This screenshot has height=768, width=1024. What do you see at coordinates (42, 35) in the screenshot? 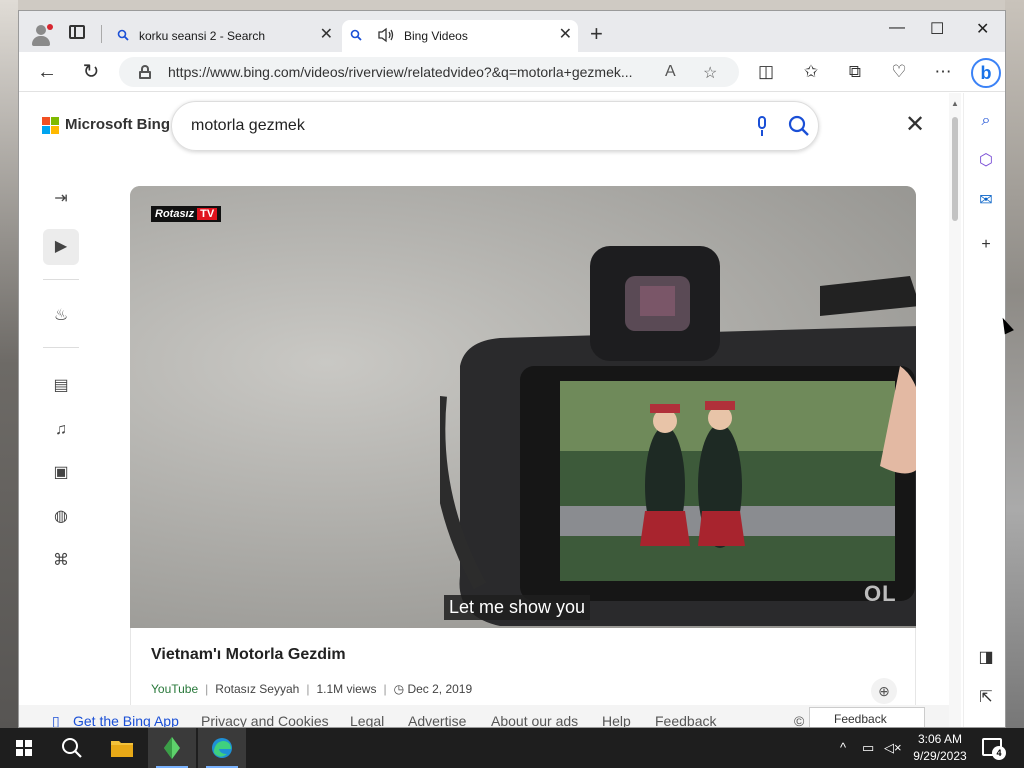
I see `profile-avatar-icon` at bounding box center [42, 35].